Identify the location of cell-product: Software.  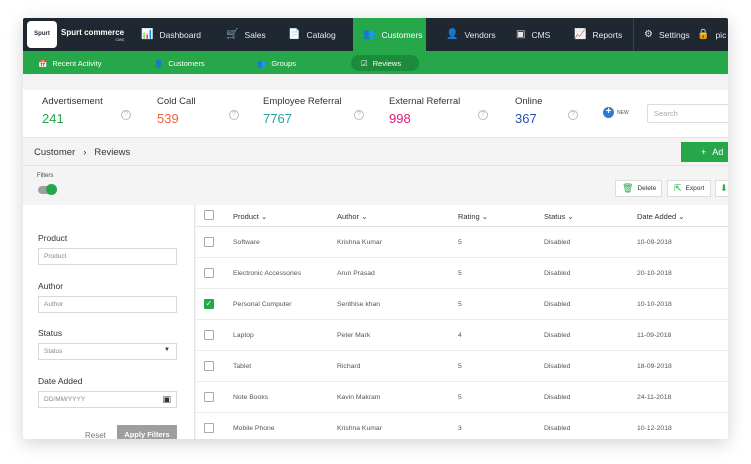
(246, 242).